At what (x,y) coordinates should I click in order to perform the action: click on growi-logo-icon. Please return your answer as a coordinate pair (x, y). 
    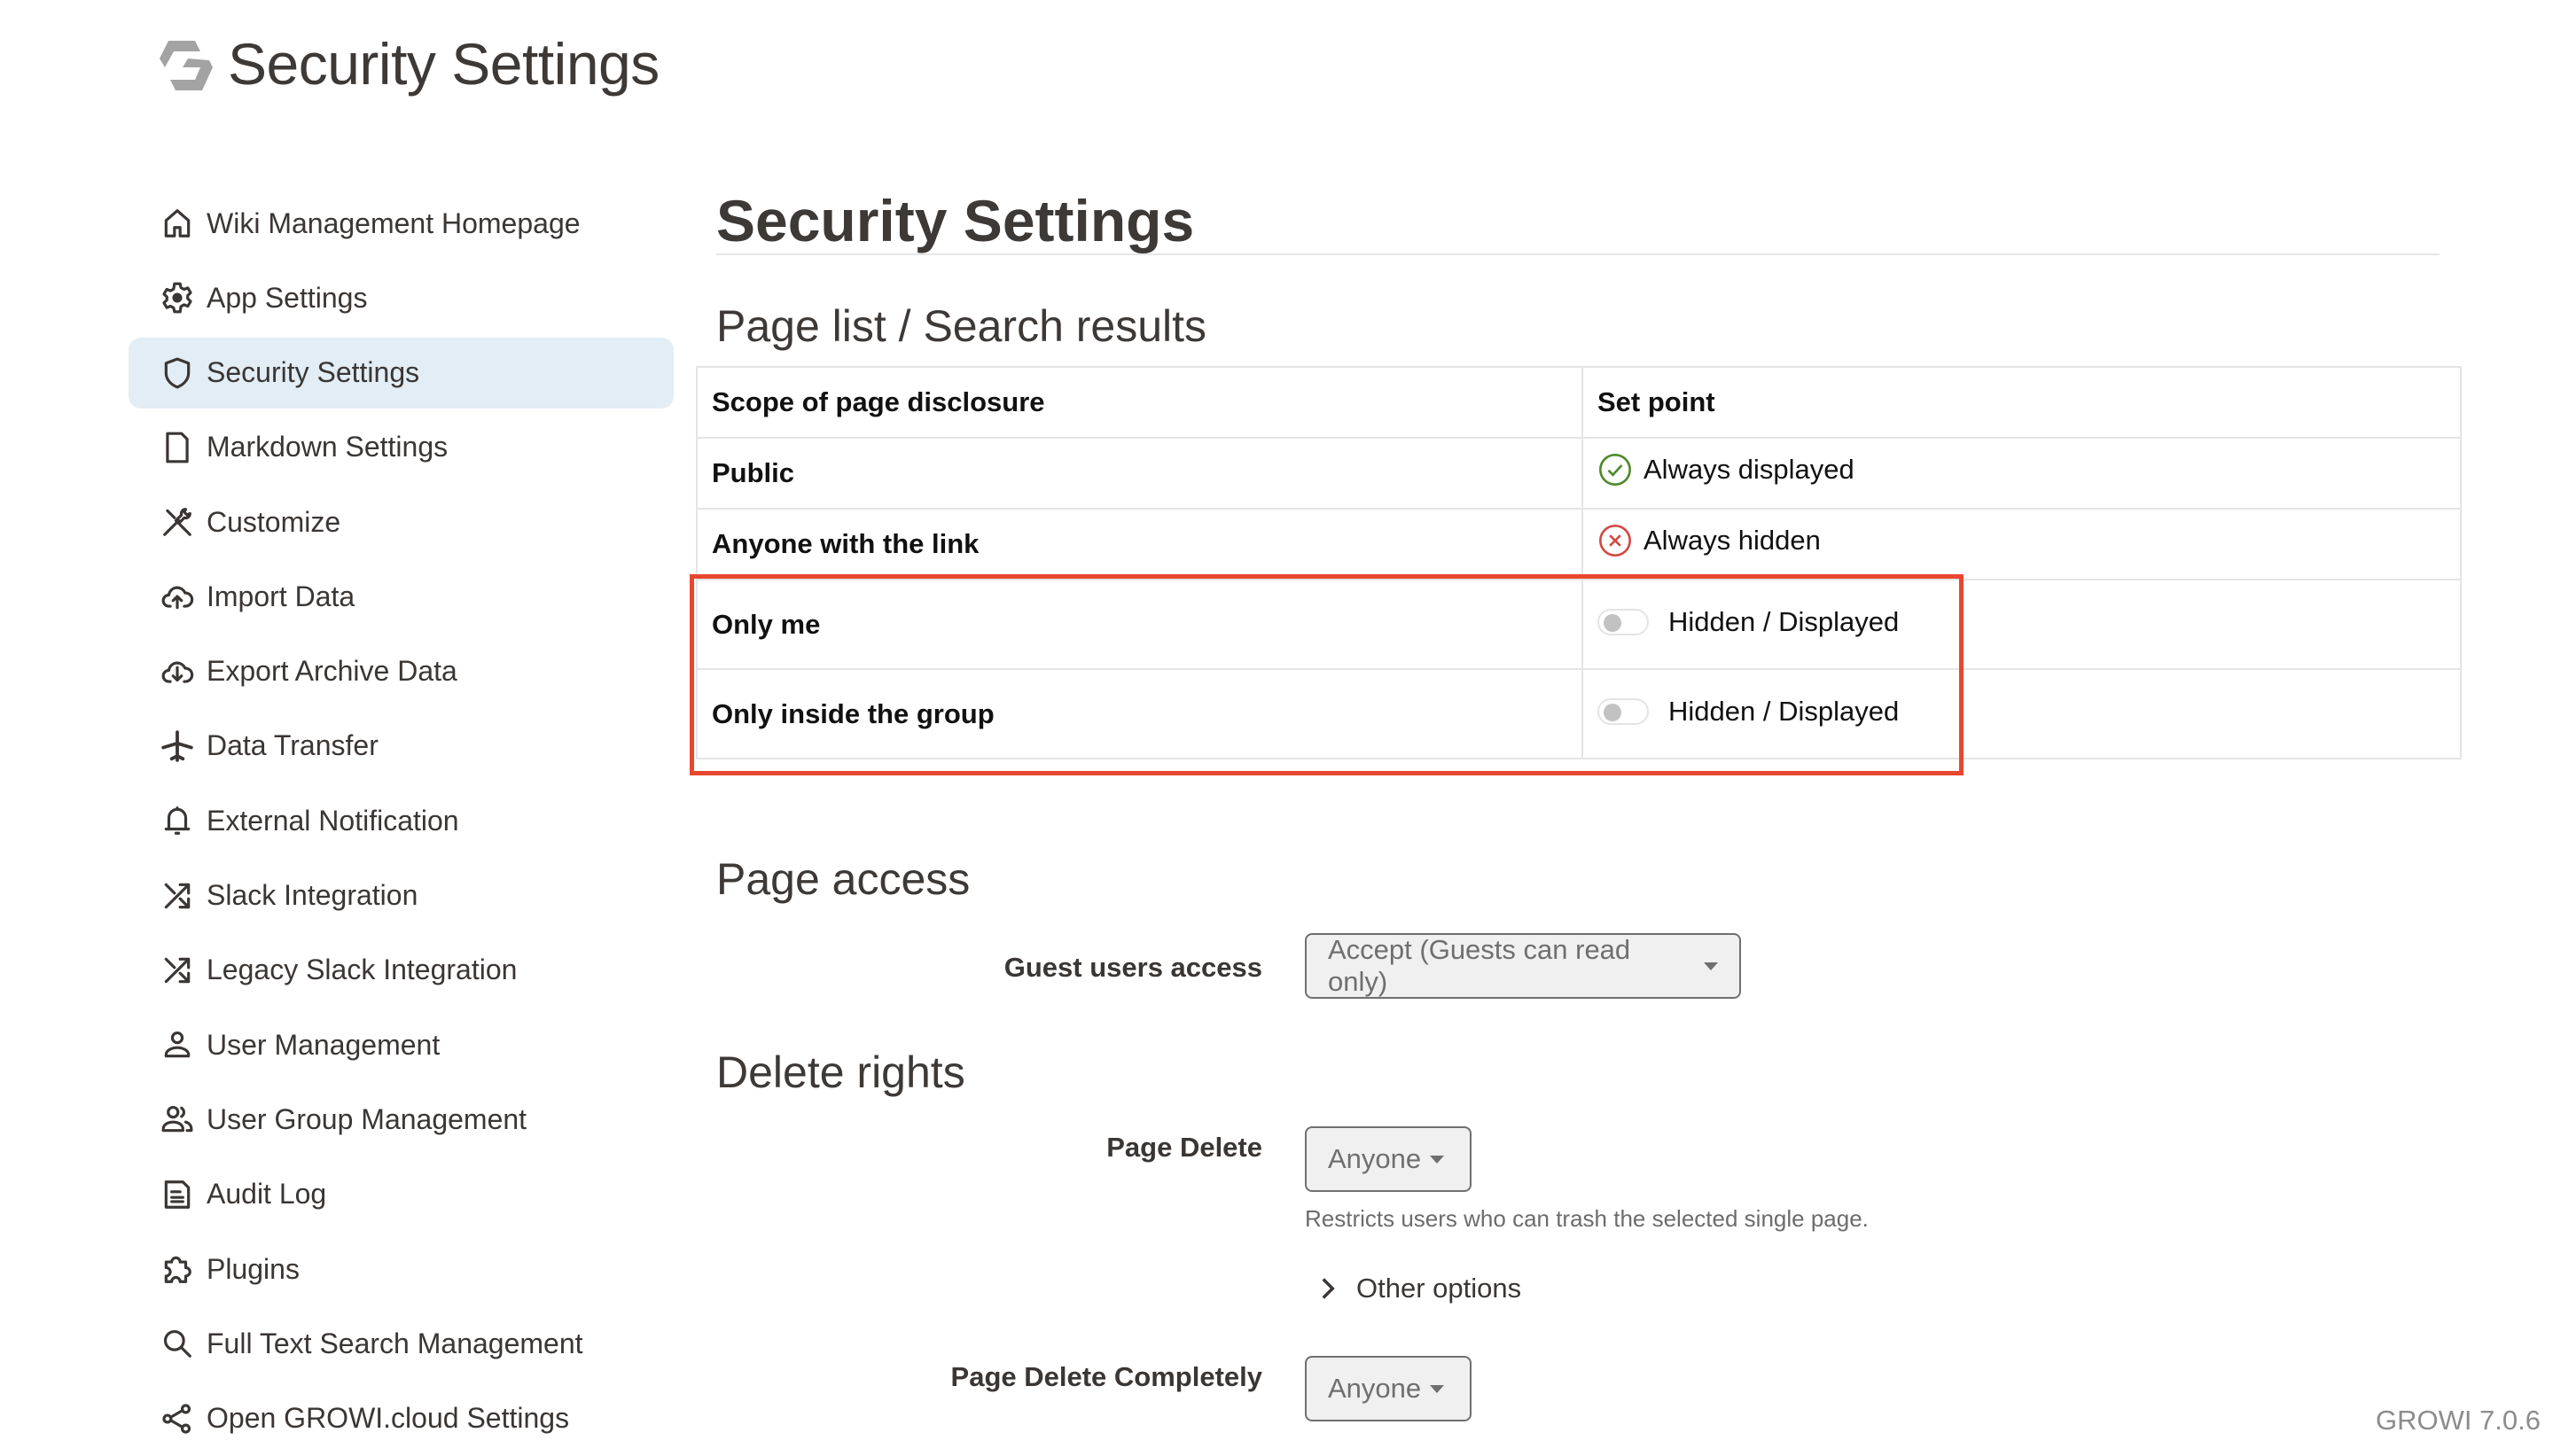
    Looking at the image, I should click on (184, 66).